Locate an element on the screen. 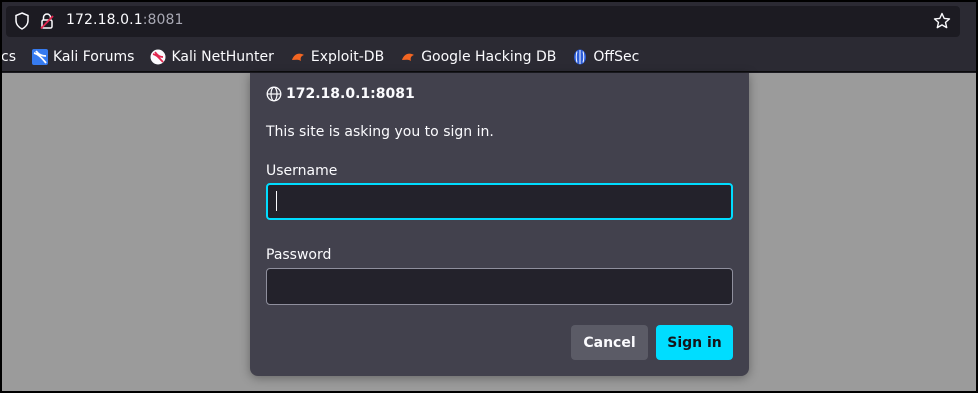 The image size is (978, 393). dialog-title: 172.18.0.1:8081 is located at coordinates (340, 94).